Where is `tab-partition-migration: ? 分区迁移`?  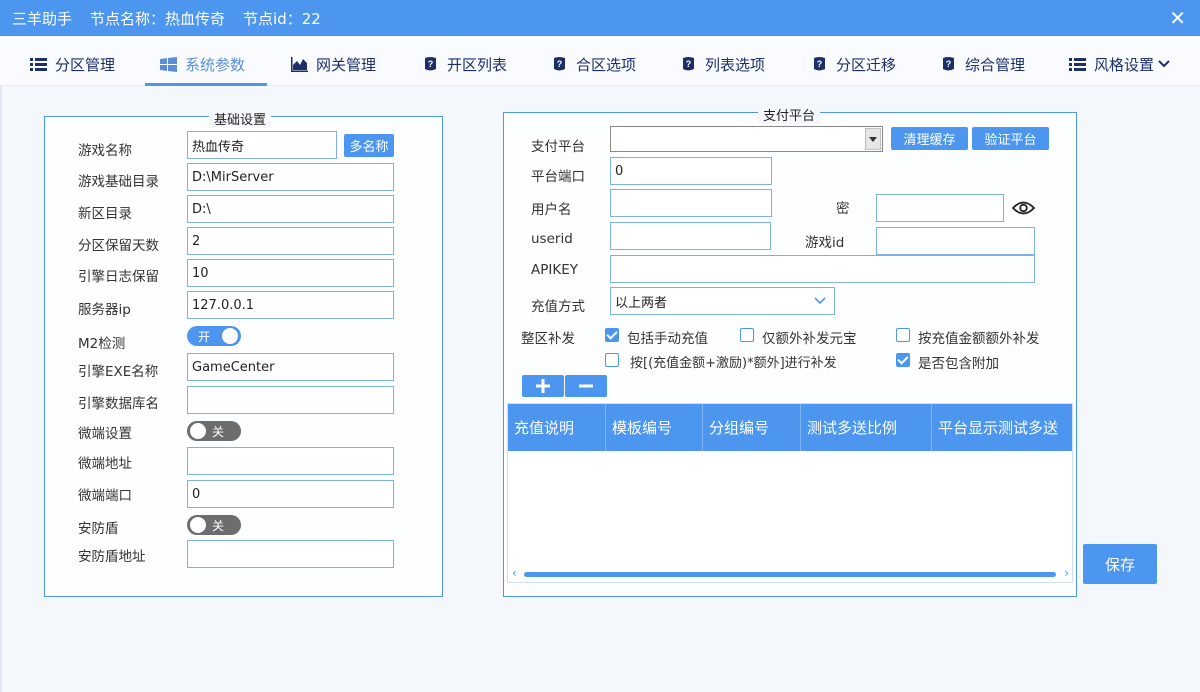
tab-partition-migration: ? 分区迁移 is located at coordinates (853, 64).